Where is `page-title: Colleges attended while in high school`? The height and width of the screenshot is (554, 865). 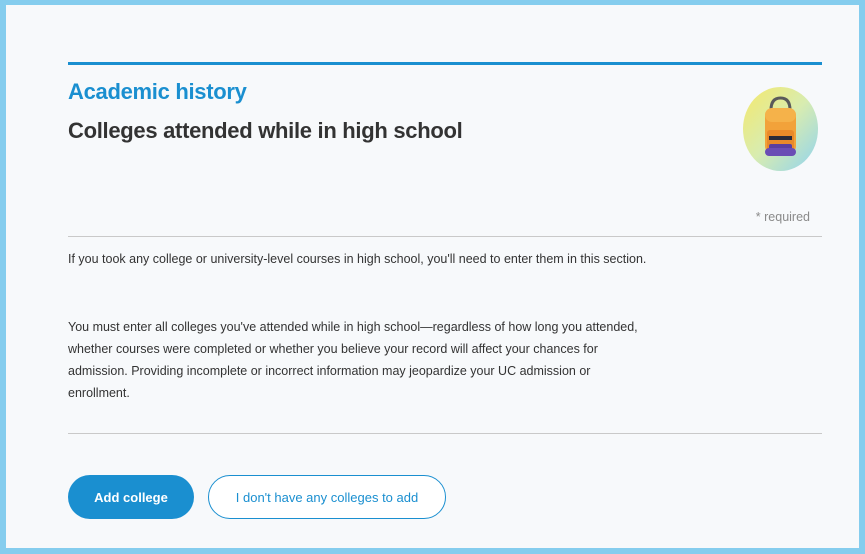 page-title: Colleges attended while in high school is located at coordinates (265, 130).